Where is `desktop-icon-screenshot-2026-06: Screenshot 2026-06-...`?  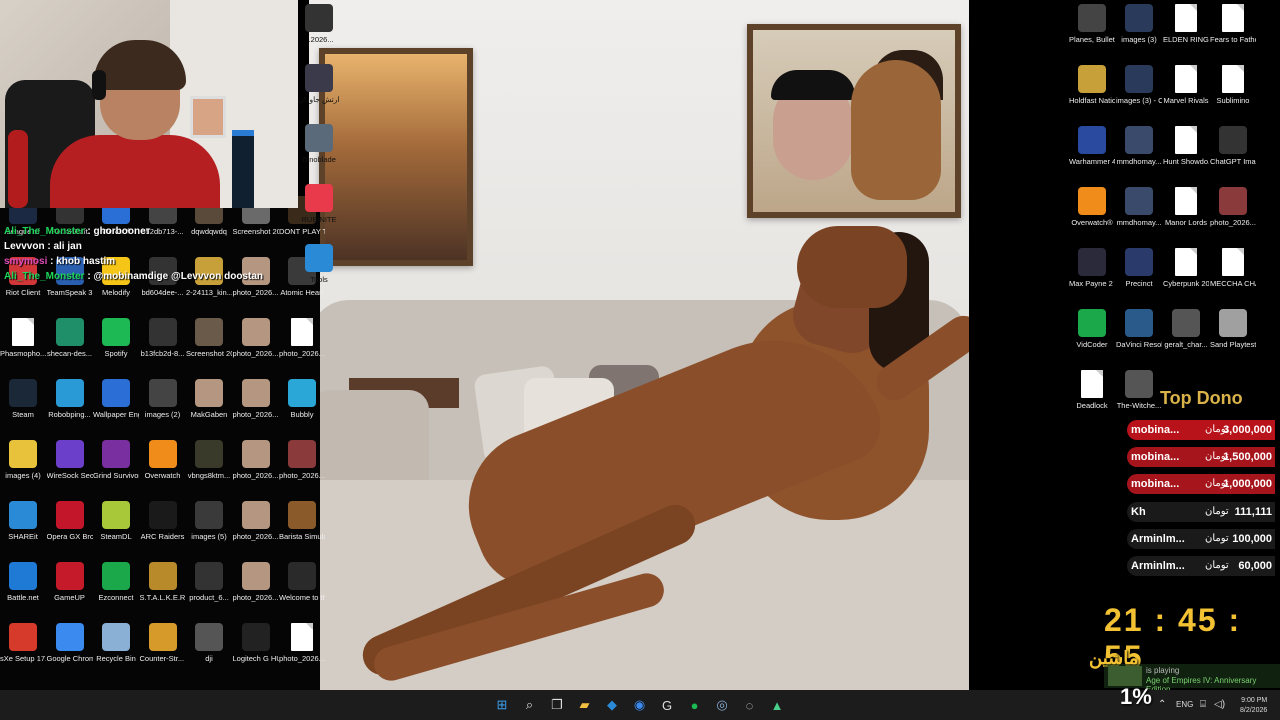
desktop-icon-screenshot-2026-06: Screenshot 2026-06-... is located at coordinates (209, 338).